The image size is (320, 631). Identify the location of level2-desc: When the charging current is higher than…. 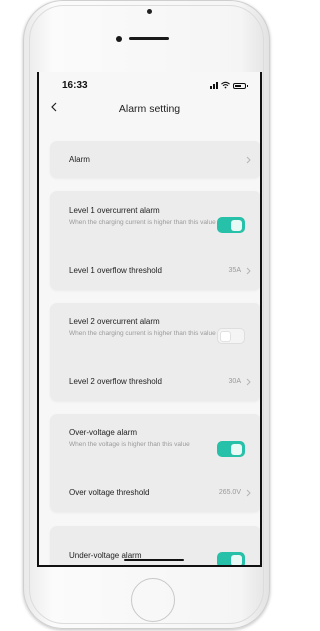
(142, 333).